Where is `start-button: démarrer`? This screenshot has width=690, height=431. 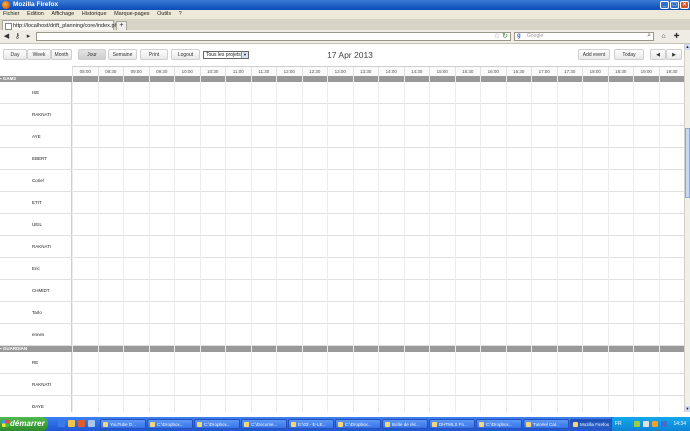 start-button: démarrer is located at coordinates (24, 424).